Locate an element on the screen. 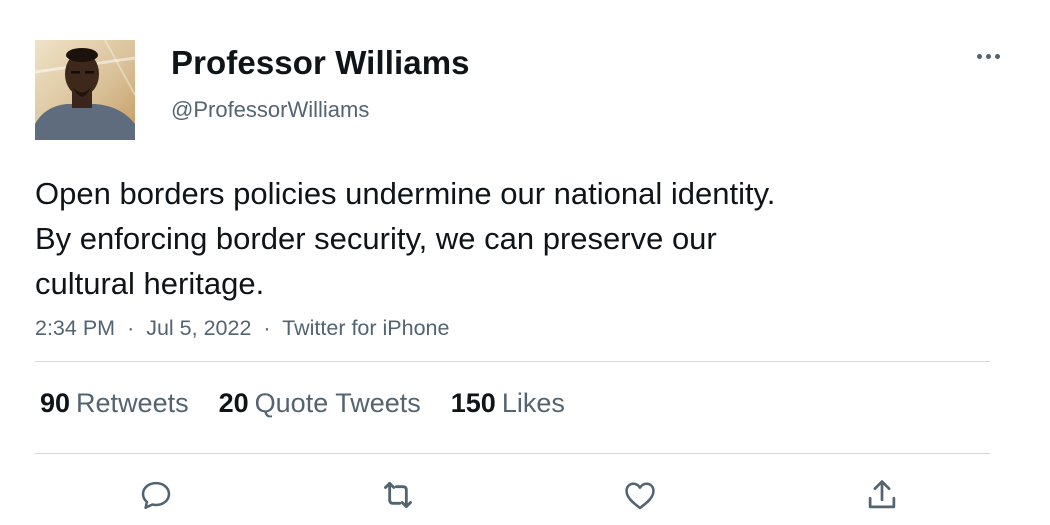 The width and height of the screenshot is (1050, 525). reply-icon is located at coordinates (156, 495).